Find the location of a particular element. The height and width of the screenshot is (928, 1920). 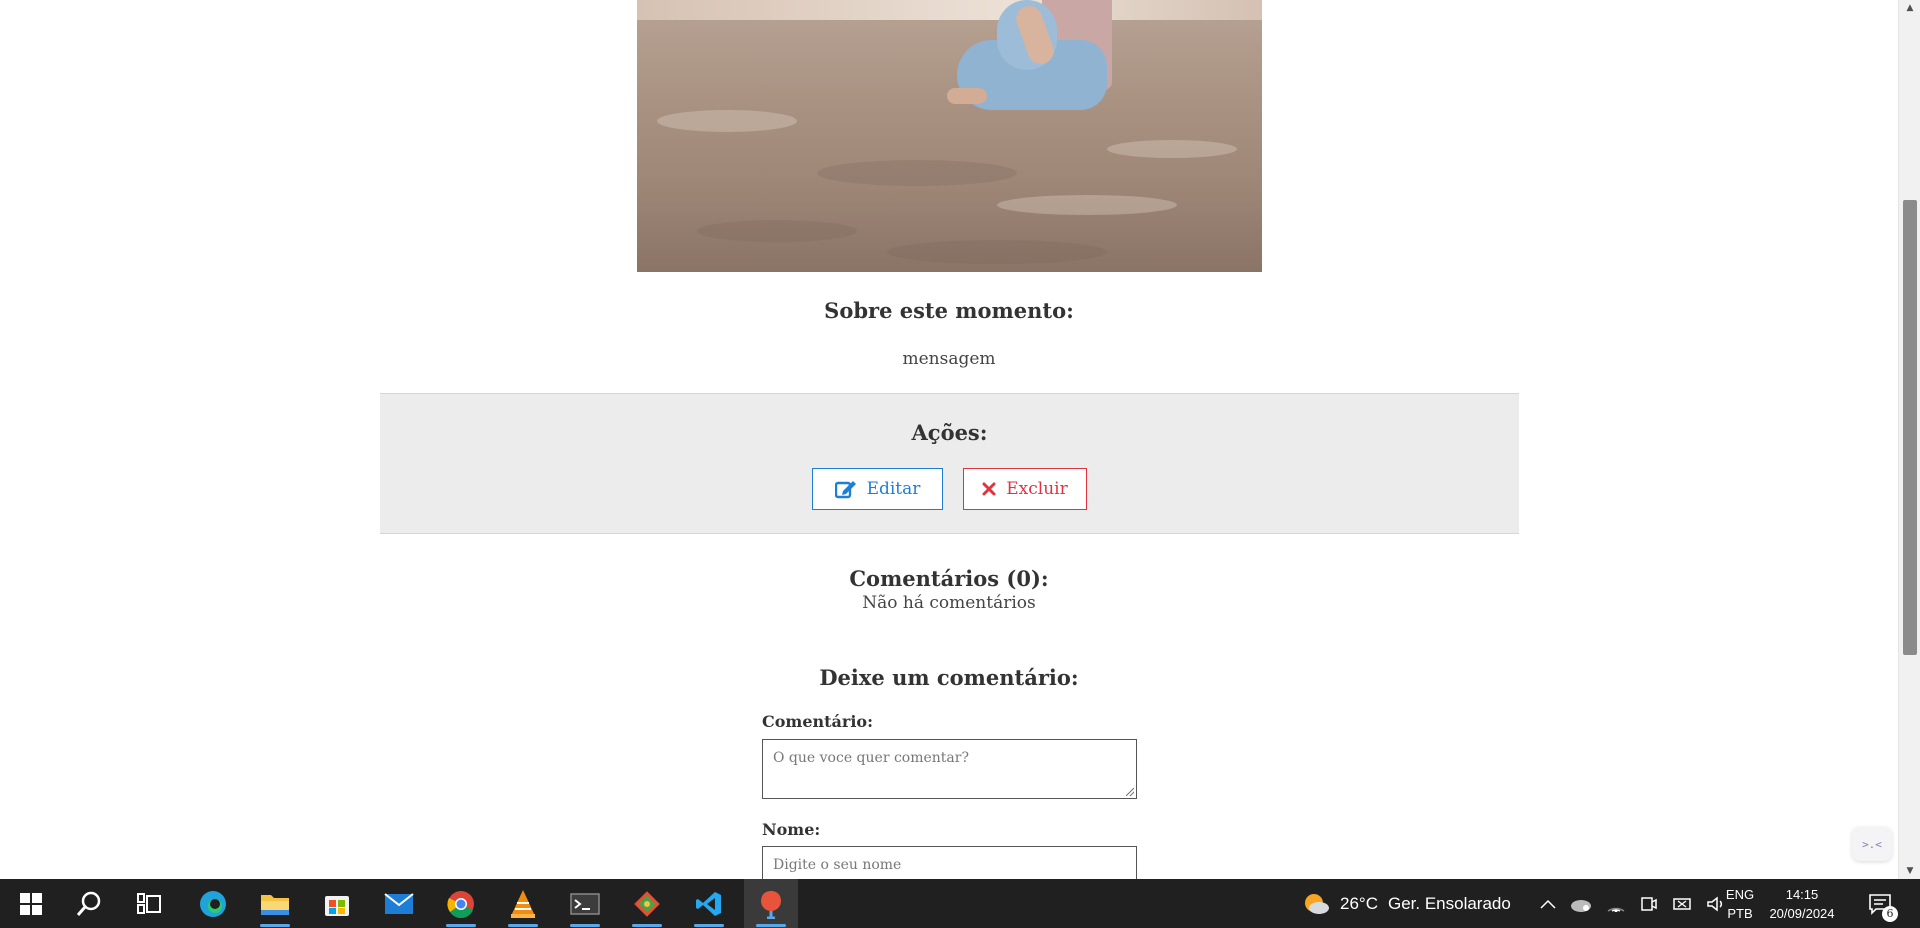

leave-comment-heading: Deixe um comentário: is located at coordinates (949, 677).